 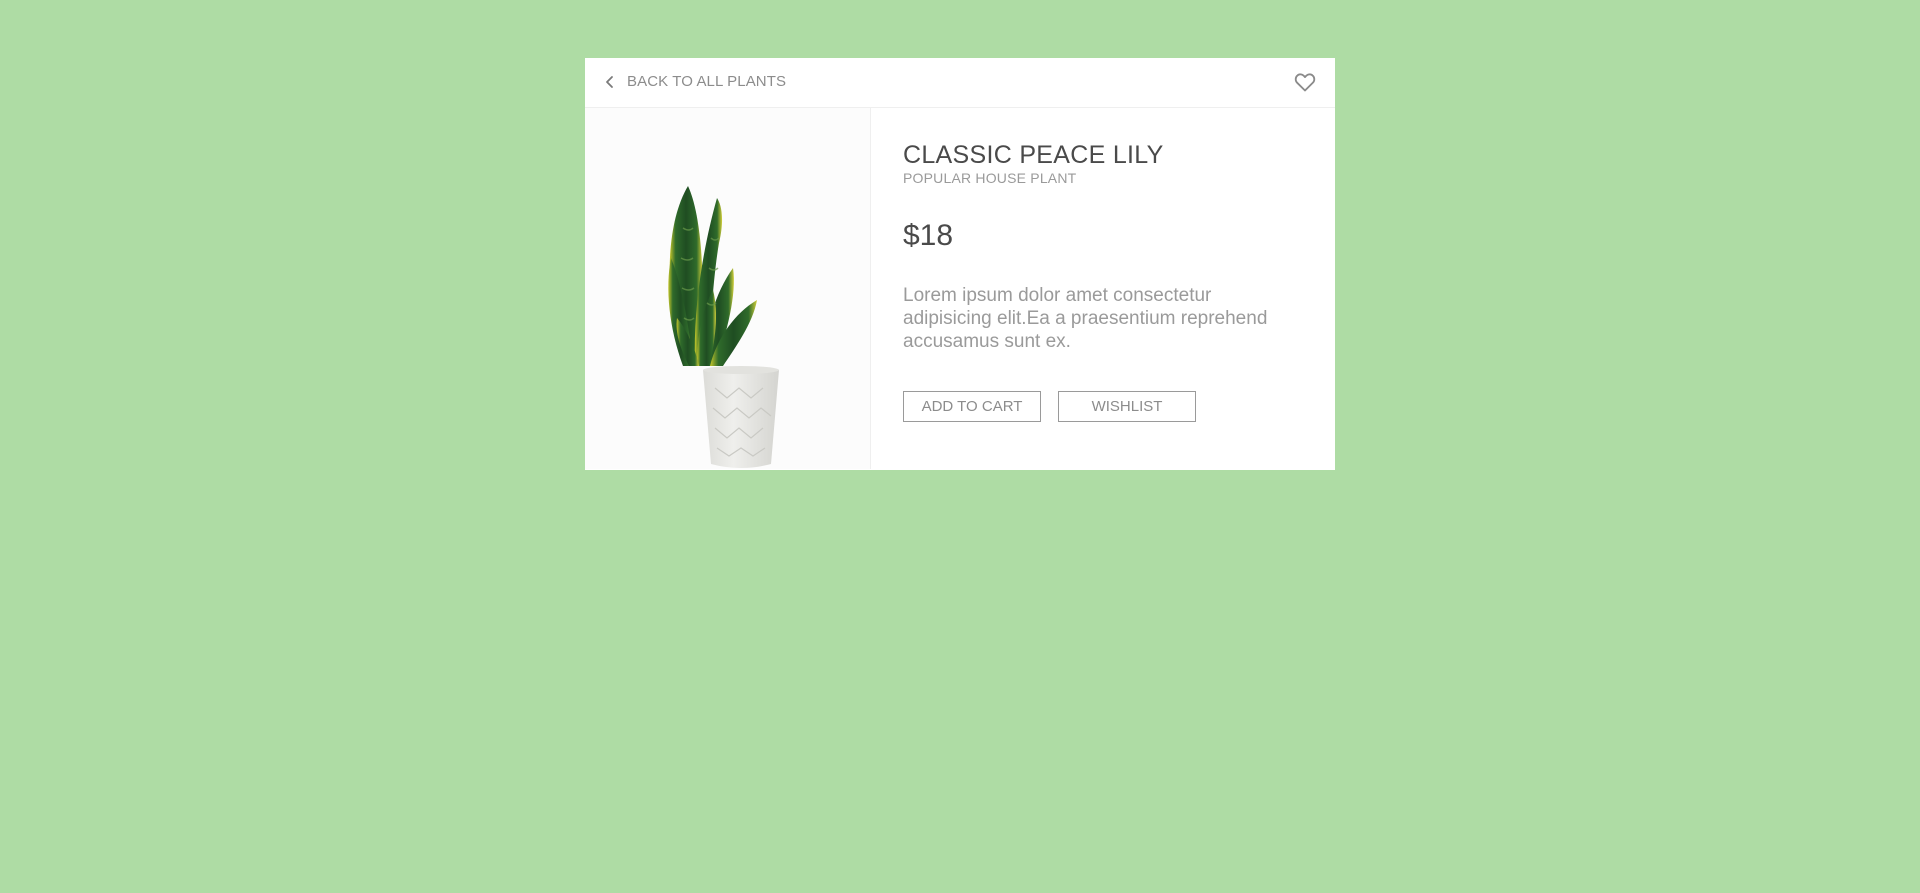 What do you see at coordinates (972, 406) in the screenshot?
I see `add-to-cart-button: ADD TO CART` at bounding box center [972, 406].